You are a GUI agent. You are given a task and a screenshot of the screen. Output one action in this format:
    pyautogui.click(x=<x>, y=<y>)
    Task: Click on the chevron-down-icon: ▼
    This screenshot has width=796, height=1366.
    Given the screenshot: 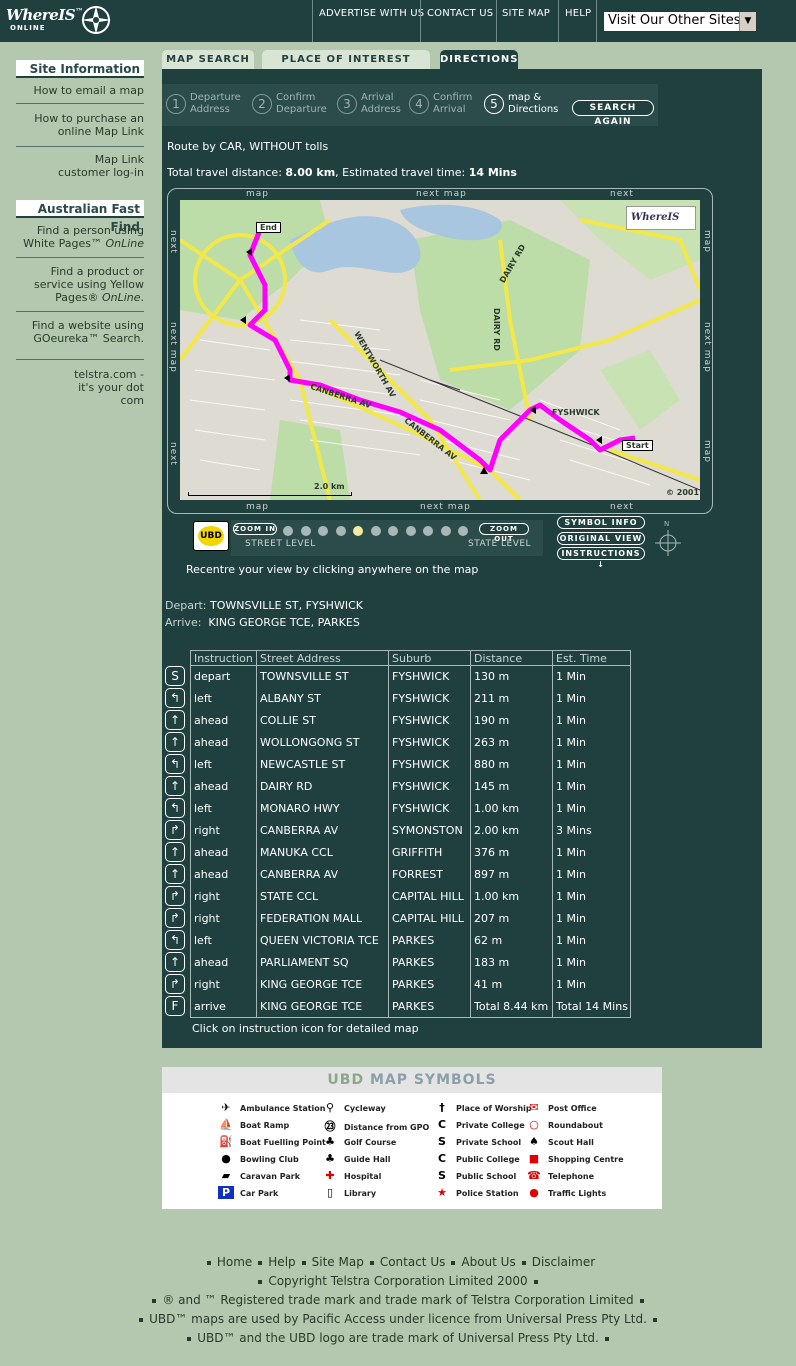 What is the action you would take?
    pyautogui.click(x=747, y=21)
    